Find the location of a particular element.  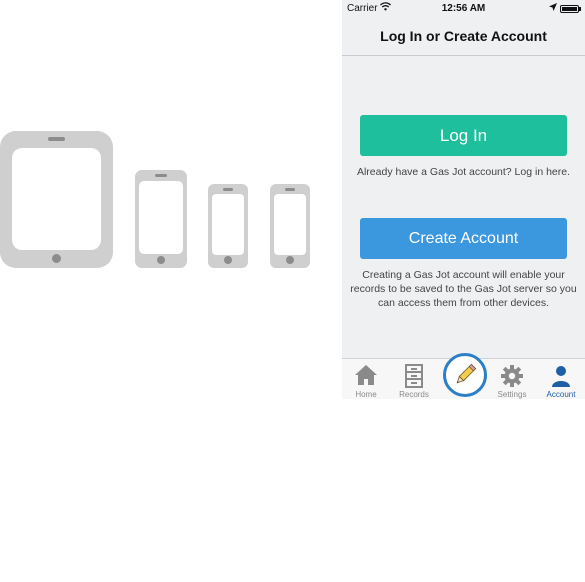

battery-cap is located at coordinates (580, 9).